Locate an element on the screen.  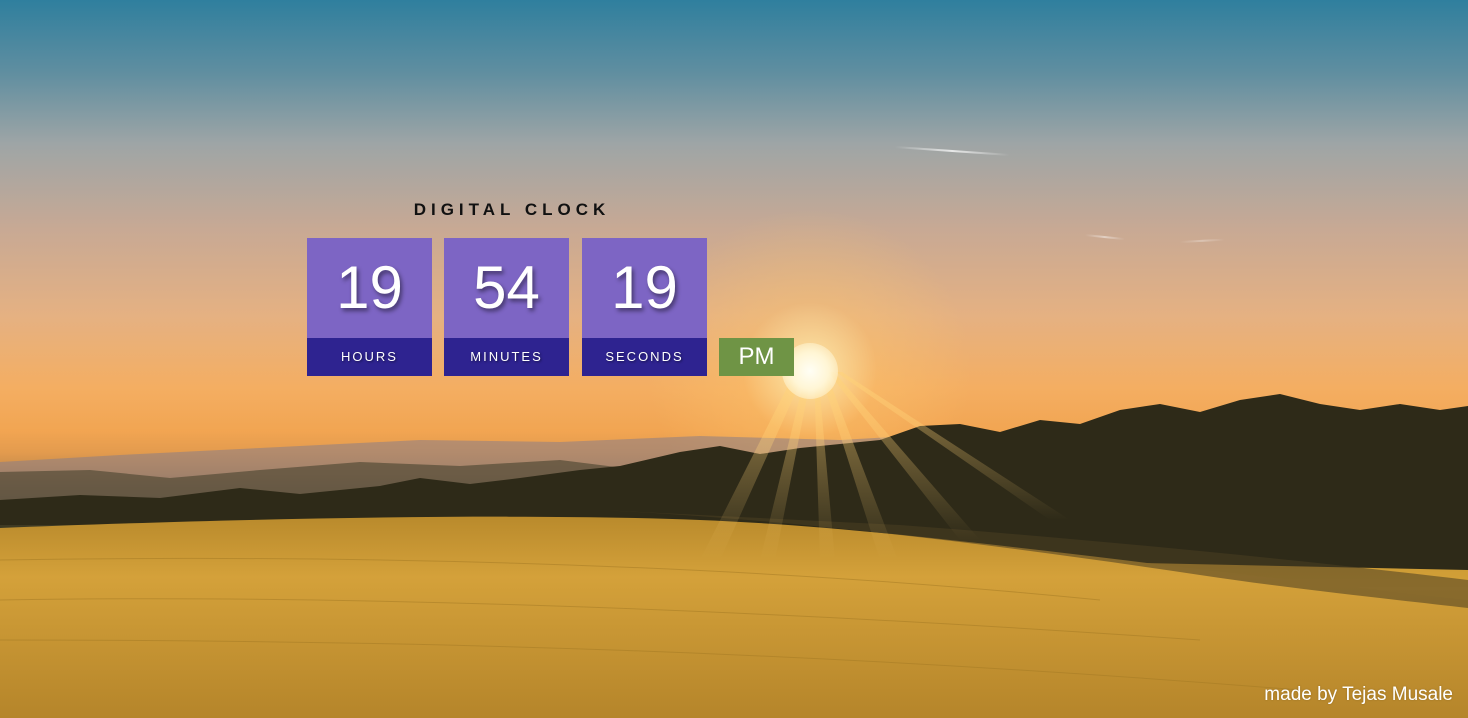
seconds-value: 19 is located at coordinates (644, 288).